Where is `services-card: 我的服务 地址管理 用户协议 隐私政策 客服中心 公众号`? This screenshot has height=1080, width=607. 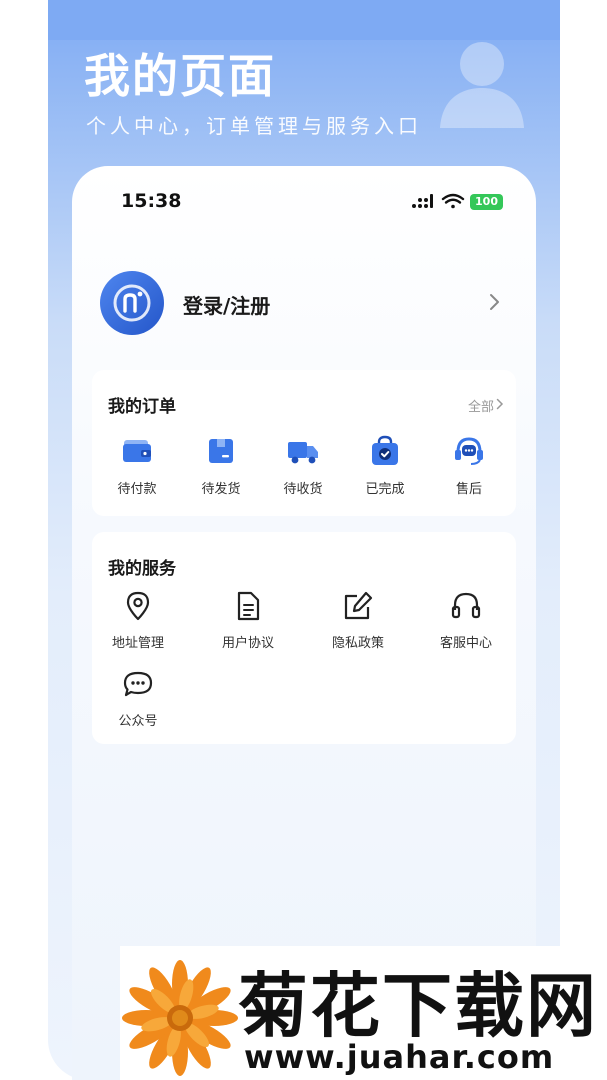
services-card: 我的服务 地址管理 用户协议 隐私政策 客服中心 公众号 is located at coordinates (304, 638).